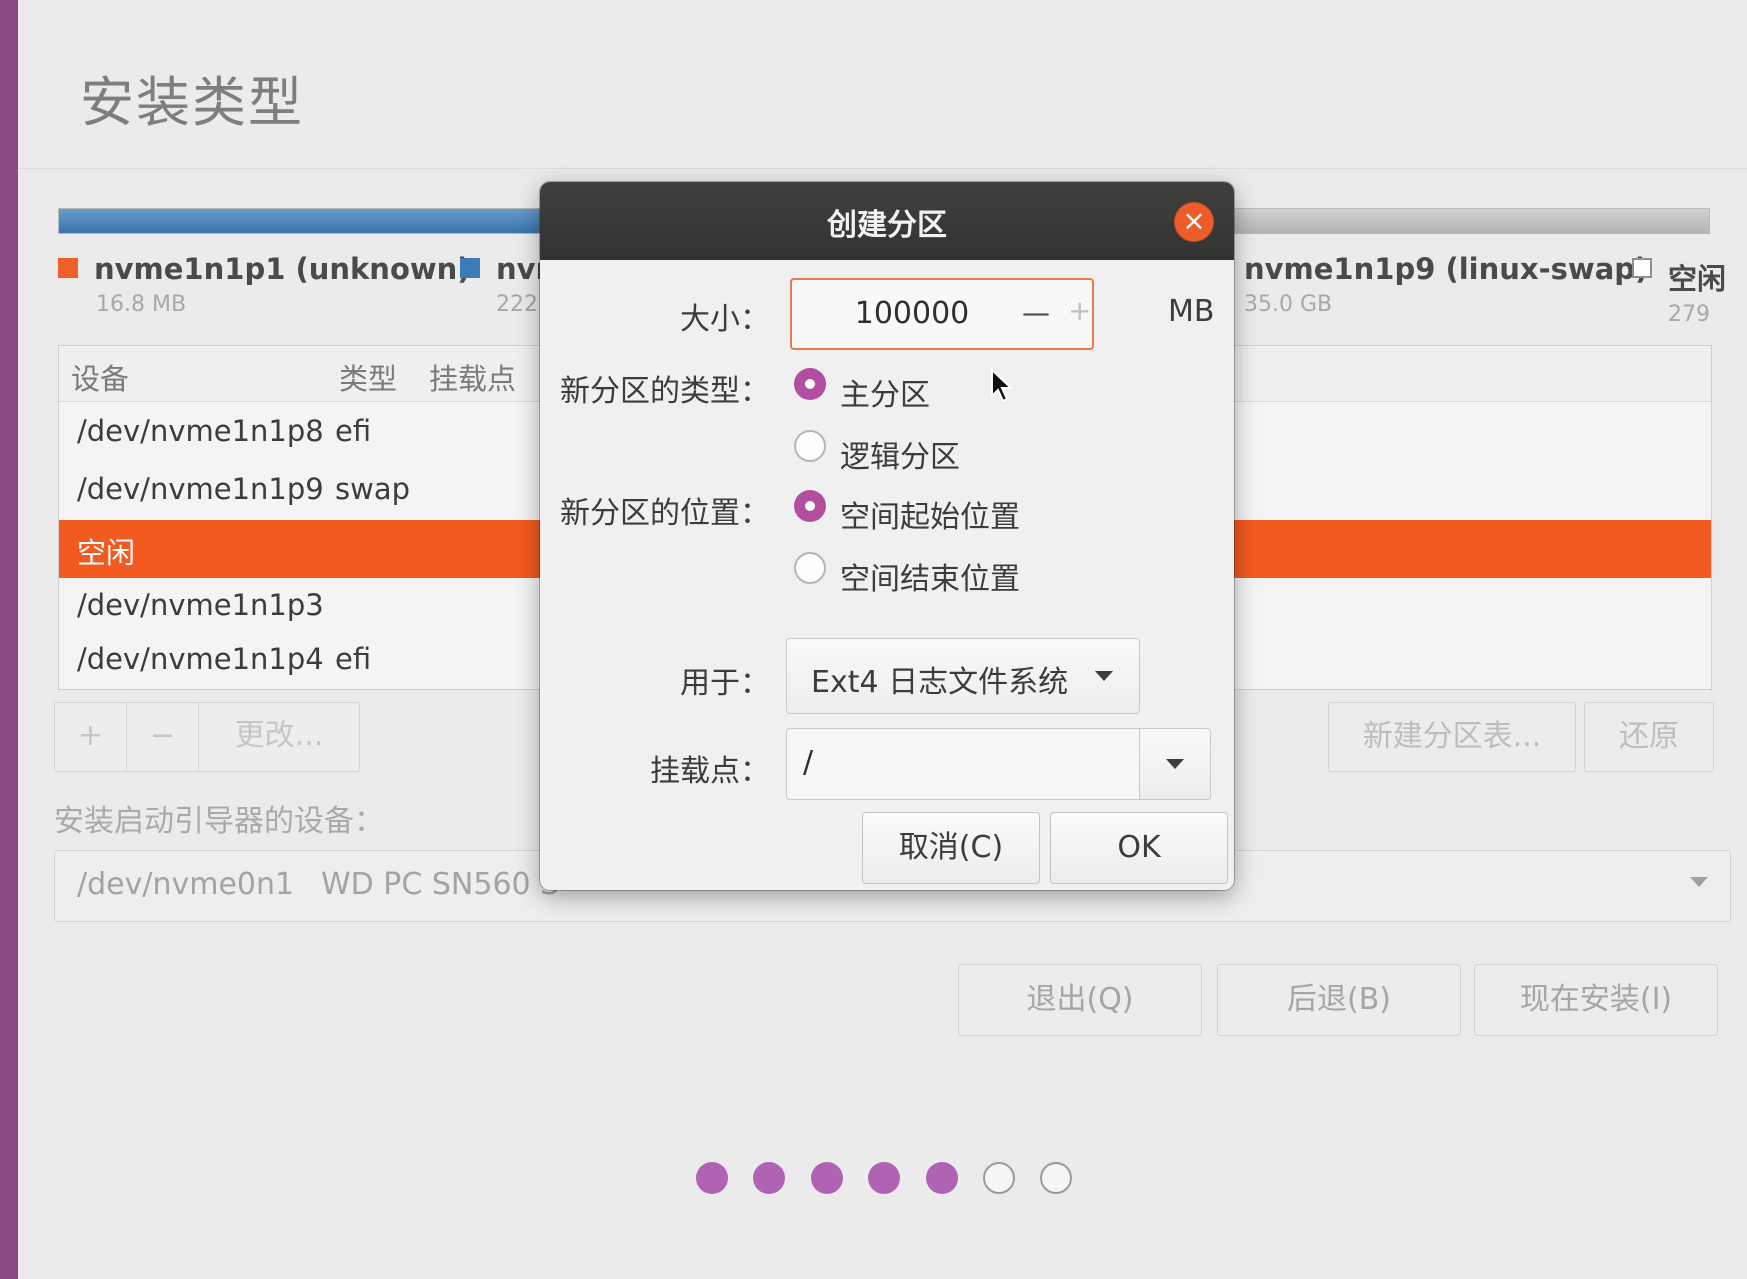 This screenshot has width=1747, height=1279. Describe the element at coordinates (1079, 310) in the screenshot. I see `increment-button: +` at that location.